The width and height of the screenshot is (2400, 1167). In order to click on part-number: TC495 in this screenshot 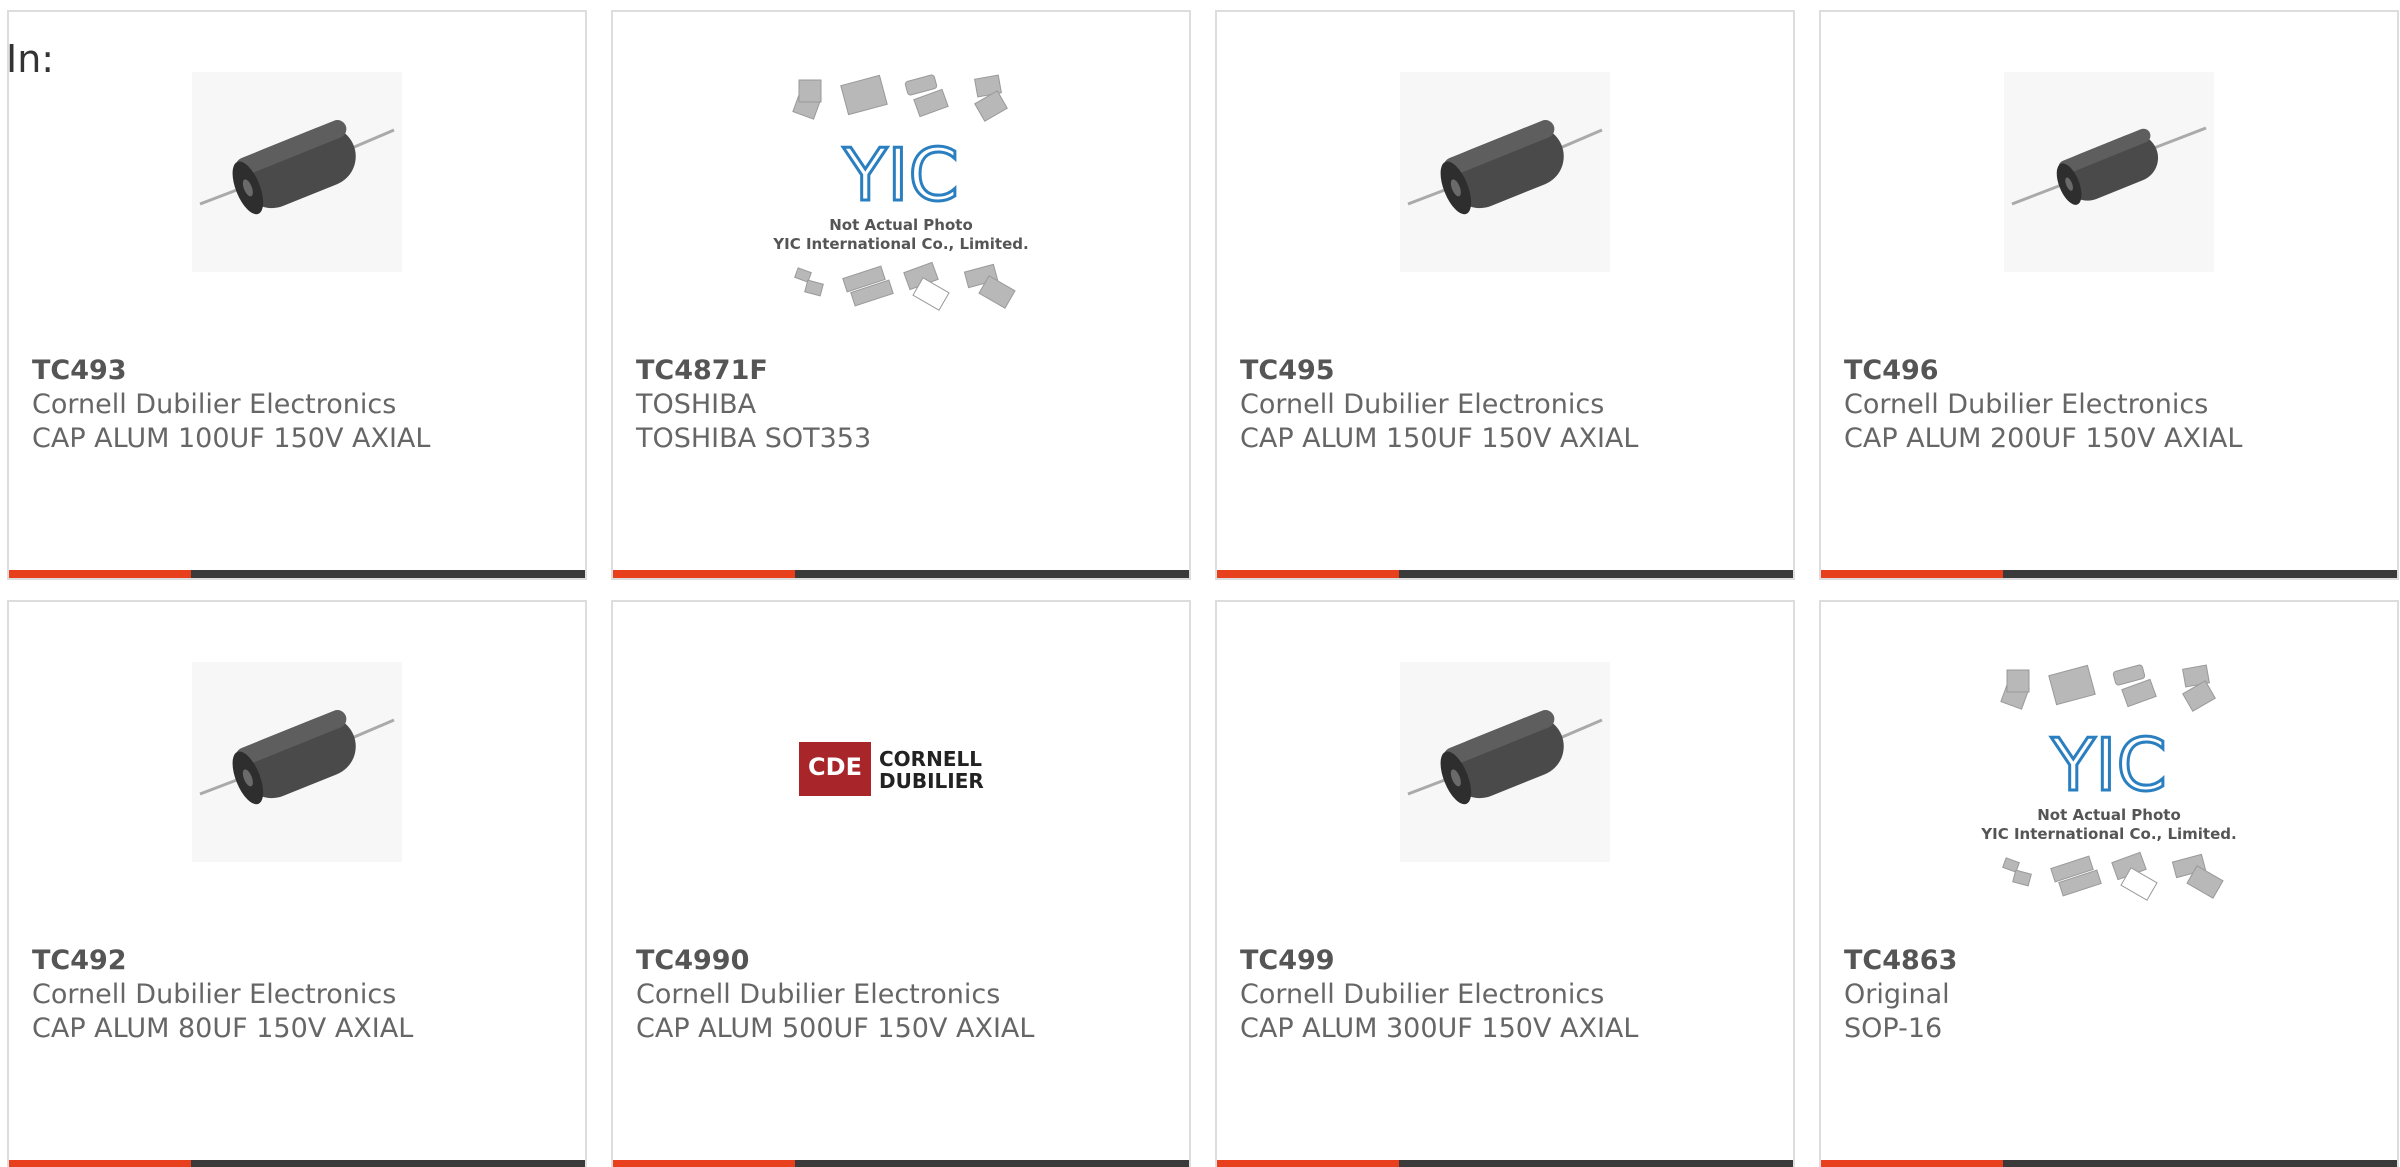, I will do `click(1287, 370)`.